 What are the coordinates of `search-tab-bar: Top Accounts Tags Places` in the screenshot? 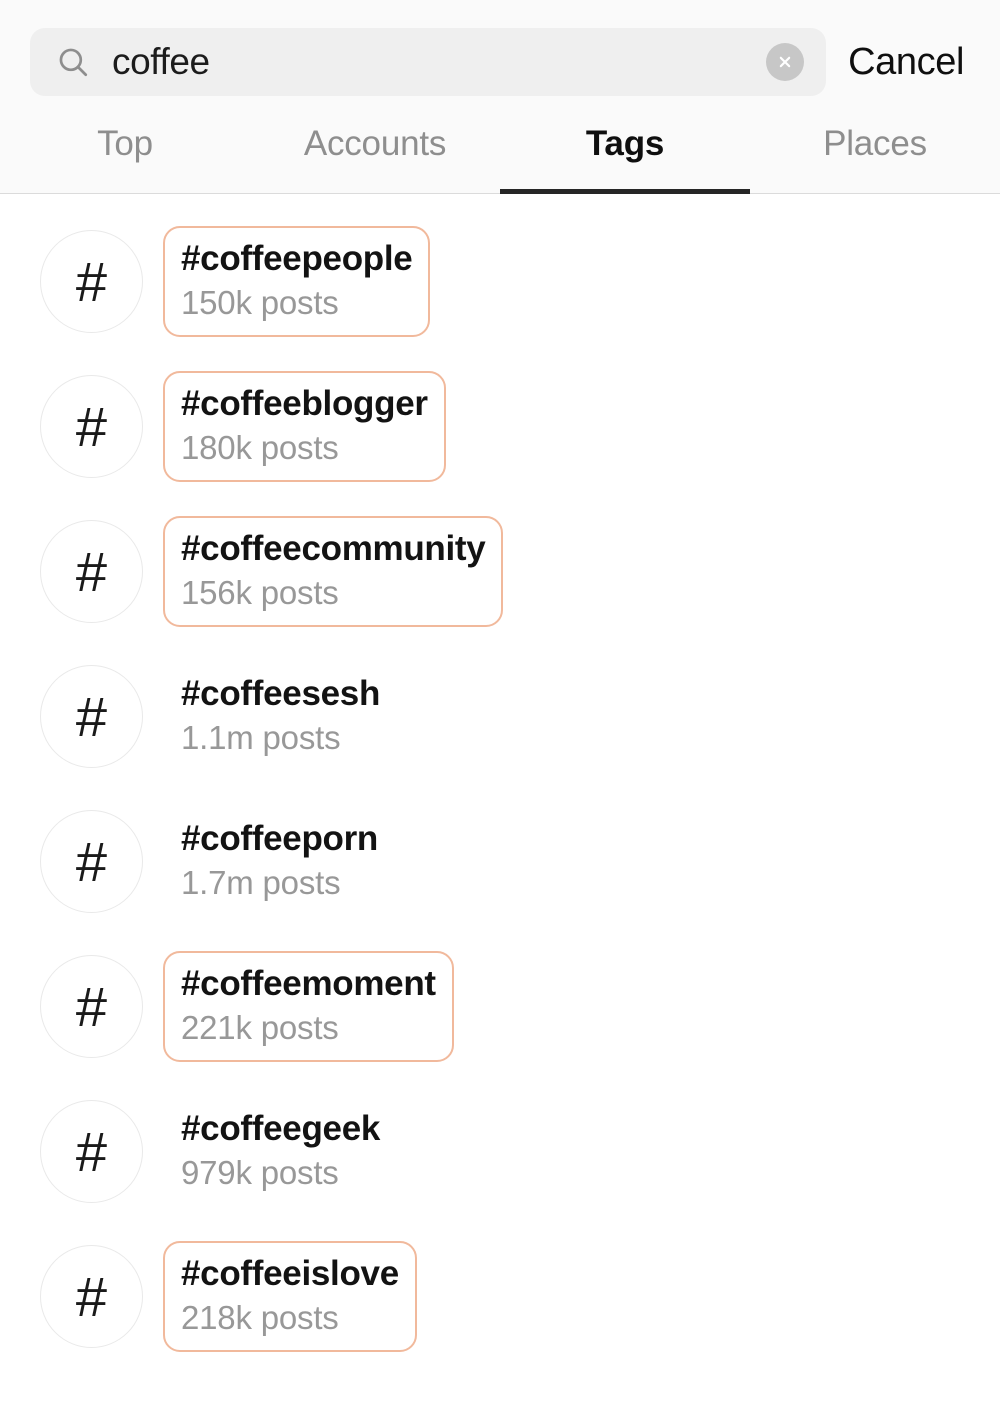 It's located at (500, 156).